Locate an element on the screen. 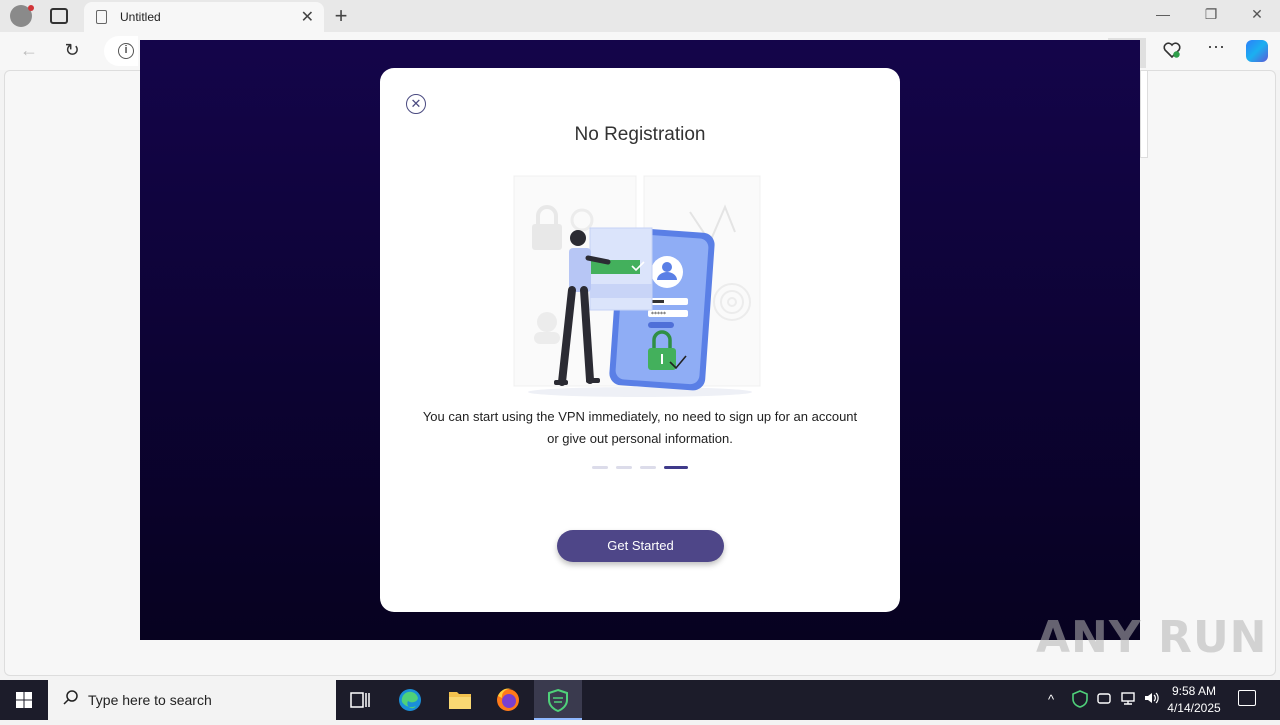 The height and width of the screenshot is (725, 1280). tab-title: Untitled is located at coordinates (140, 17).